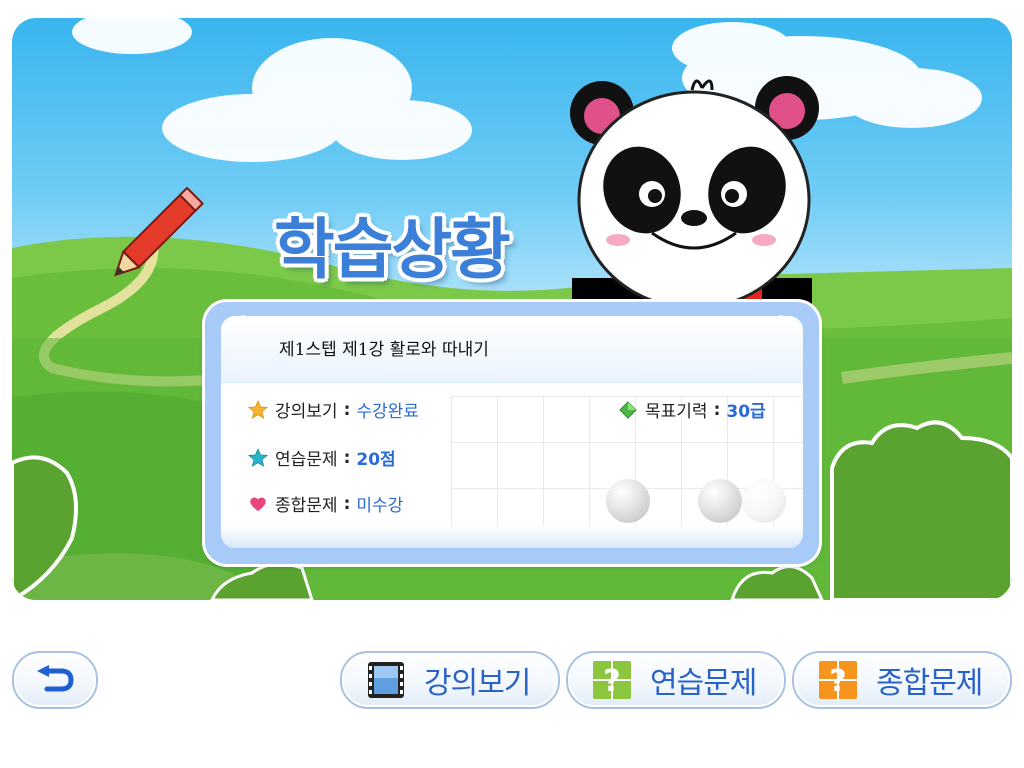  I want to click on lecture-status-value: 수강완료, so click(387, 412).